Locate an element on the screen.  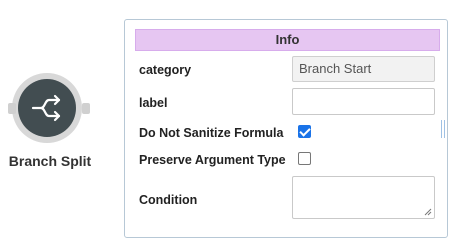
do-not-sanitize-label: Do Not Sanitize Formula is located at coordinates (211, 133).